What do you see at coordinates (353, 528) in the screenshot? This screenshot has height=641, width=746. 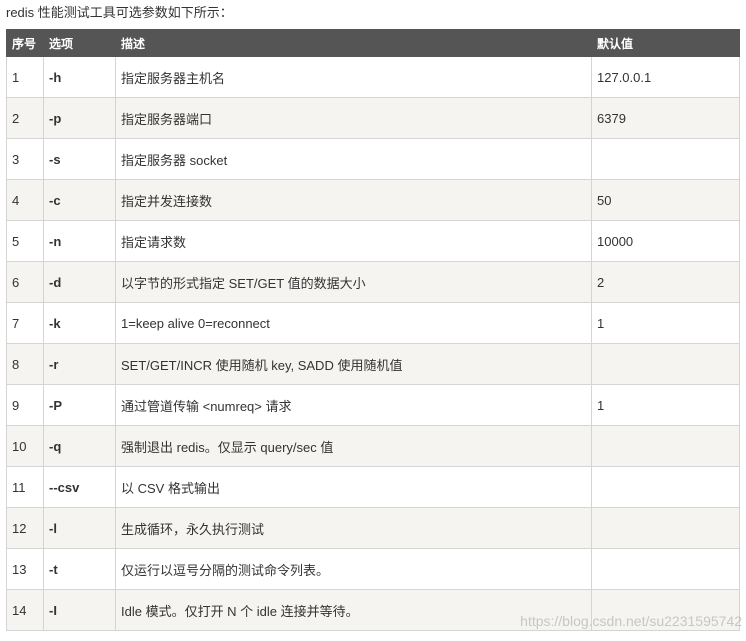 I see `cell-description: 生成循环，永久执行测试` at bounding box center [353, 528].